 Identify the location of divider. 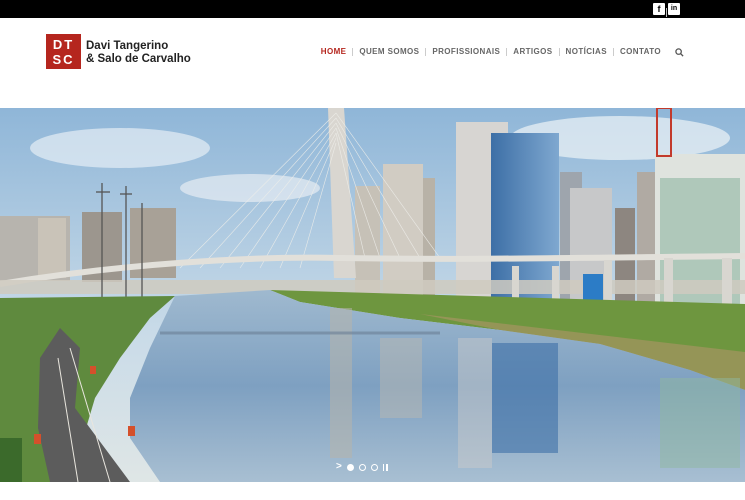
(666, 12).